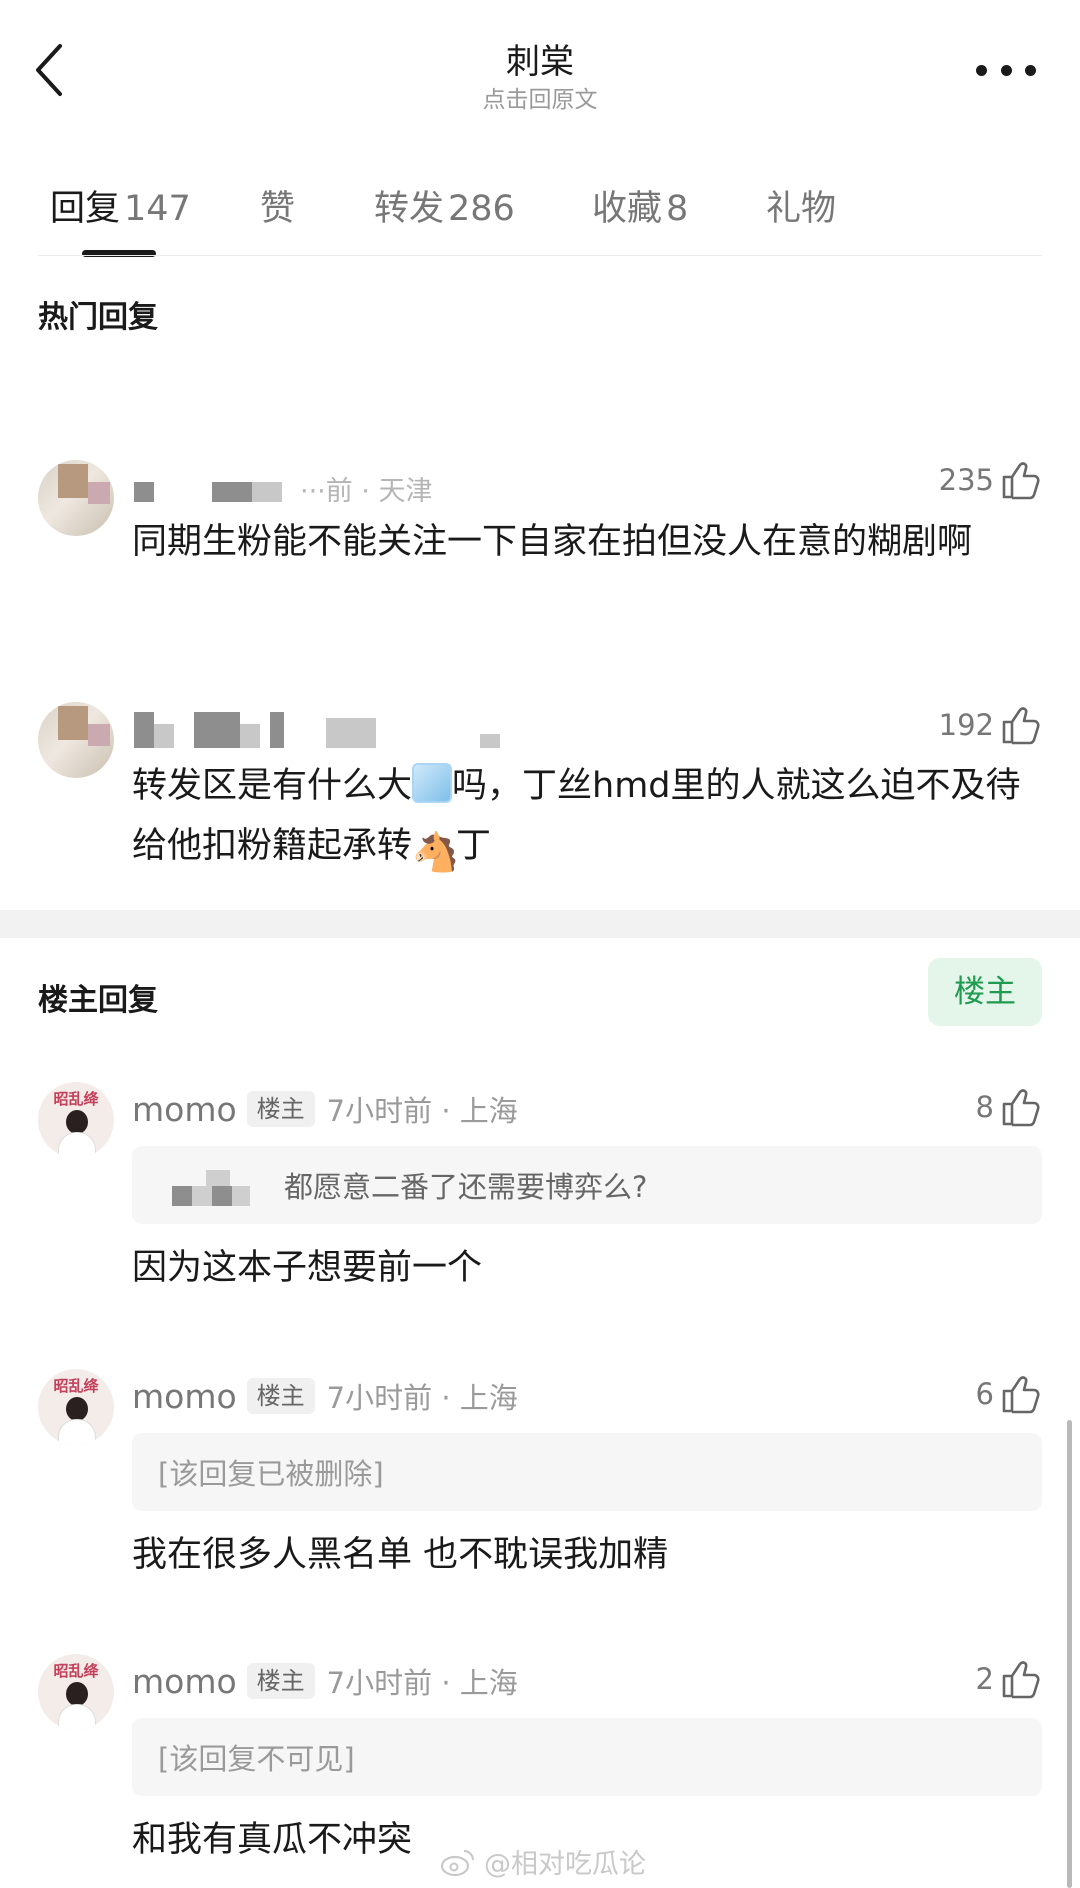  I want to click on back-to-original-link: 点击回原文, so click(540, 97).